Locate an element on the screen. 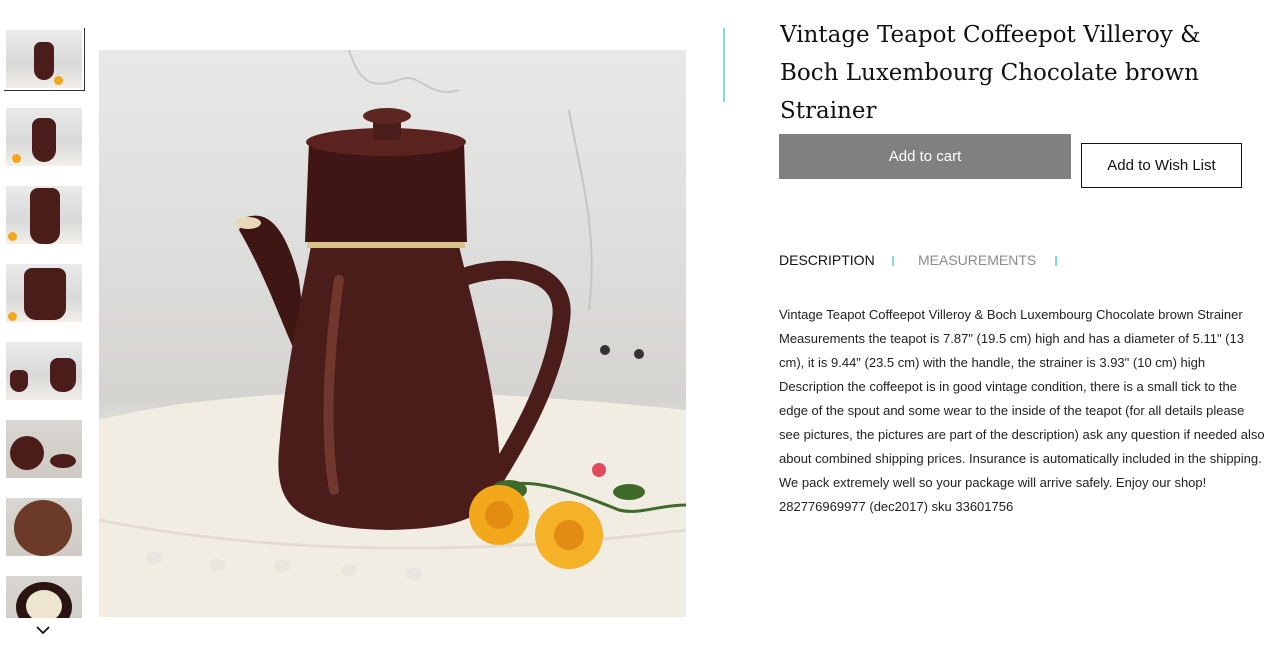 The image size is (1272, 648). add-to-cart-button: Add to cart is located at coordinates (925, 156).